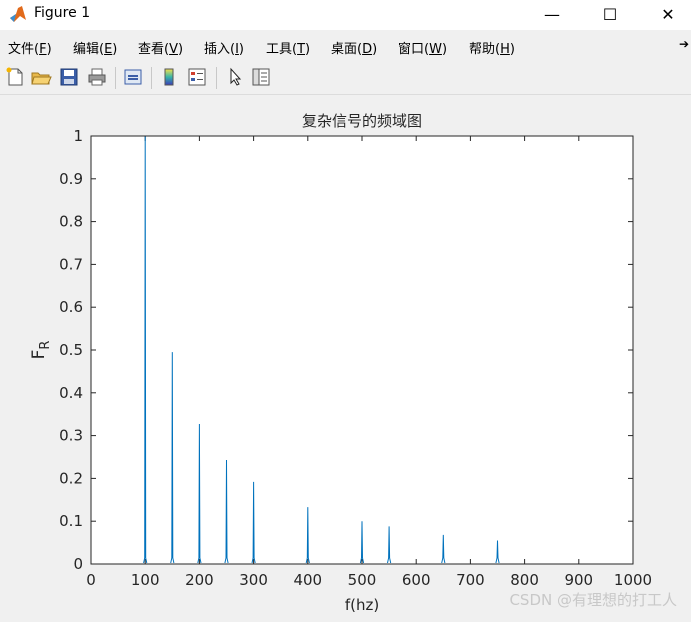 The image size is (691, 622). Describe the element at coordinates (684, 44) in the screenshot. I see `menu-overflow-icon: ➔` at that location.